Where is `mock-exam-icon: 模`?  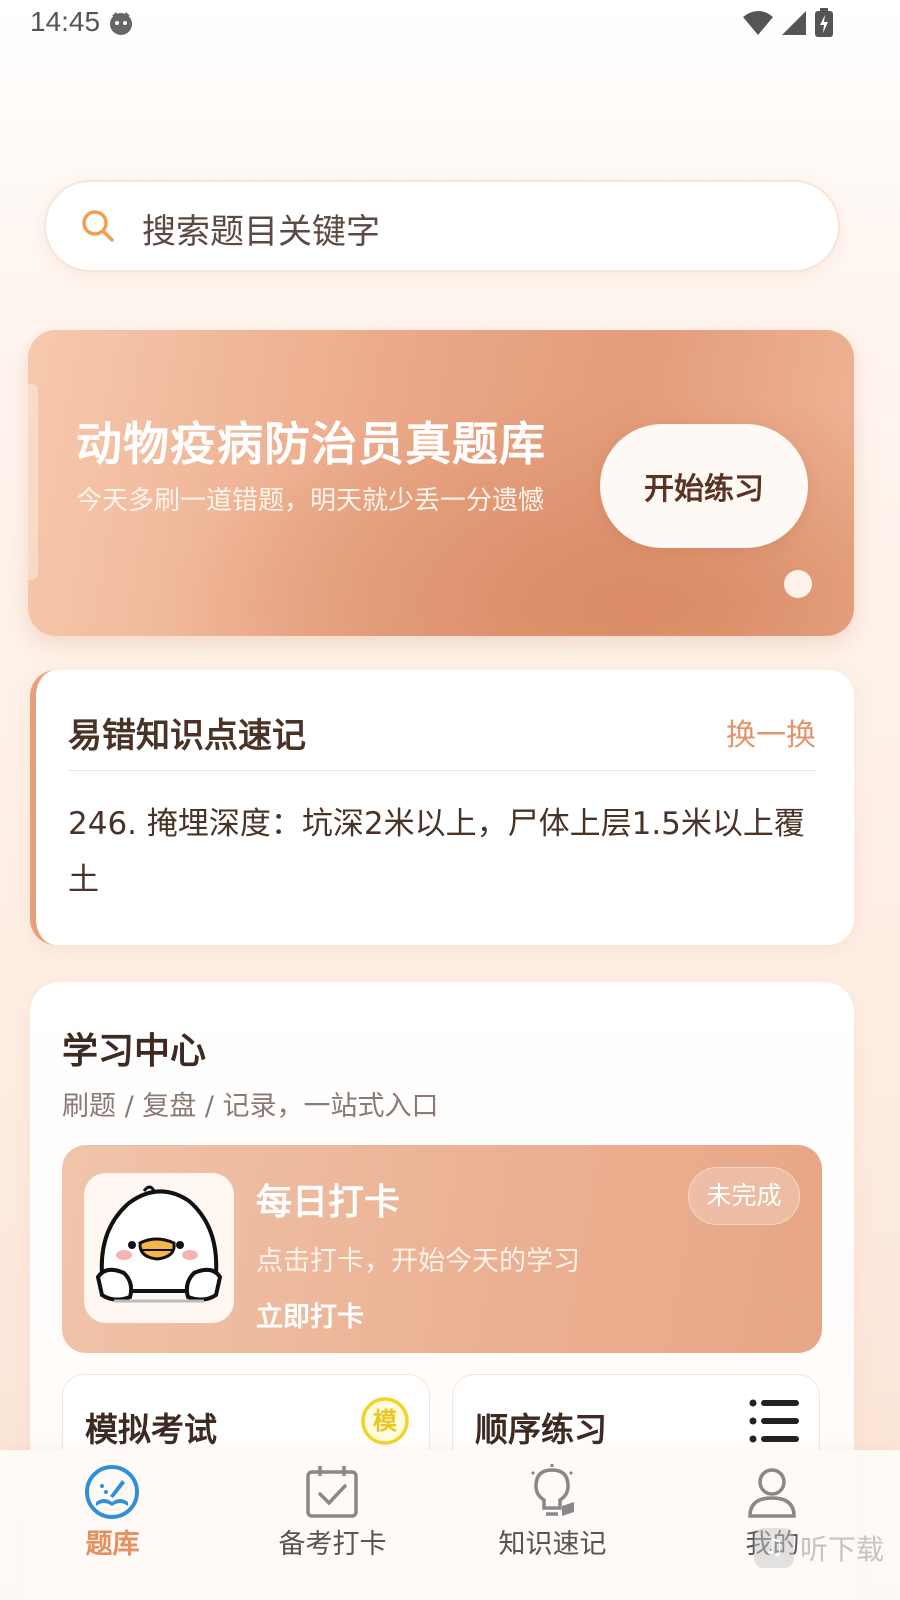
mock-exam-icon: 模 is located at coordinates (385, 1421).